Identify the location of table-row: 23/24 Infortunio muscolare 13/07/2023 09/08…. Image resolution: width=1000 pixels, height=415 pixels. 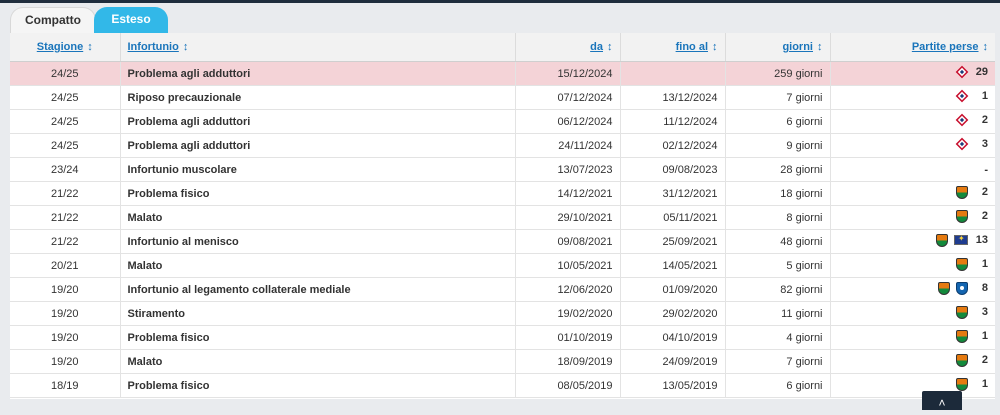
(502, 169).